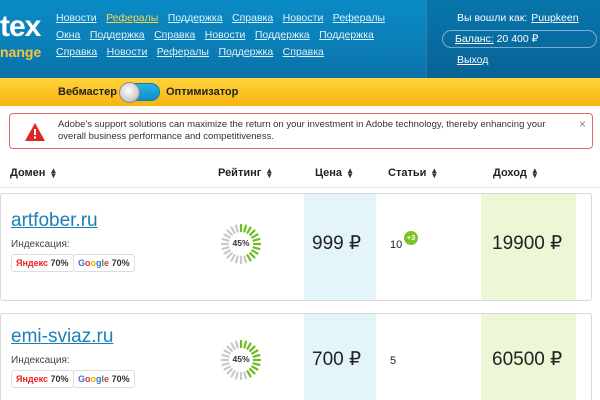 This screenshot has width=600, height=400. Describe the element at coordinates (120, 379) in the screenshot. I see `google-index-value: 70%` at that location.